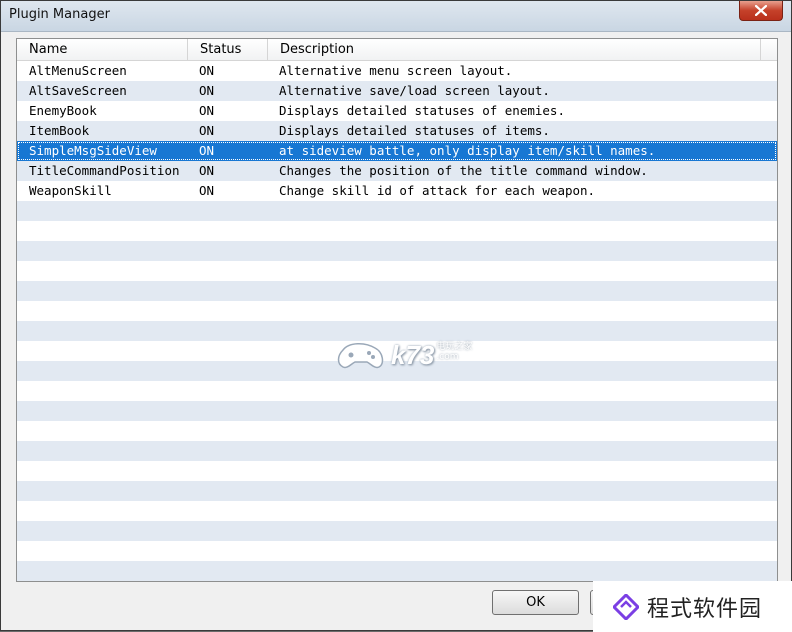  Describe the element at coordinates (705, 609) in the screenshot. I see `brand-name: 程式软件园` at that location.